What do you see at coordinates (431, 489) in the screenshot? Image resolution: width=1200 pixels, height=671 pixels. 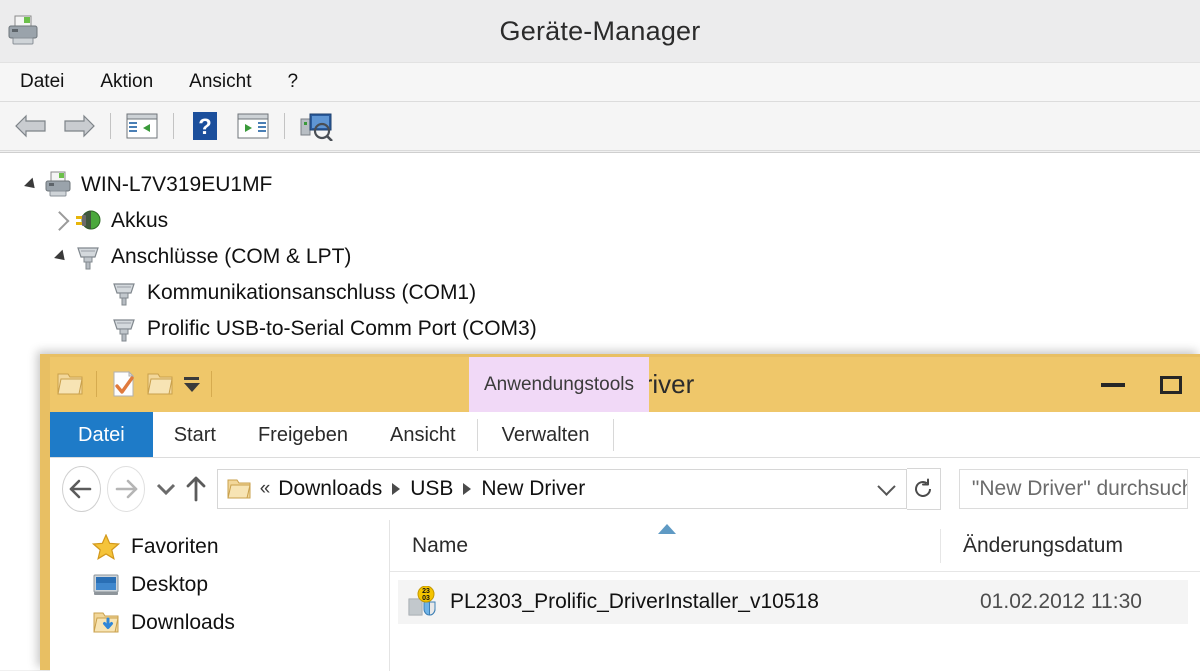 I see `breadcrumb-item-usb: USB` at bounding box center [431, 489].